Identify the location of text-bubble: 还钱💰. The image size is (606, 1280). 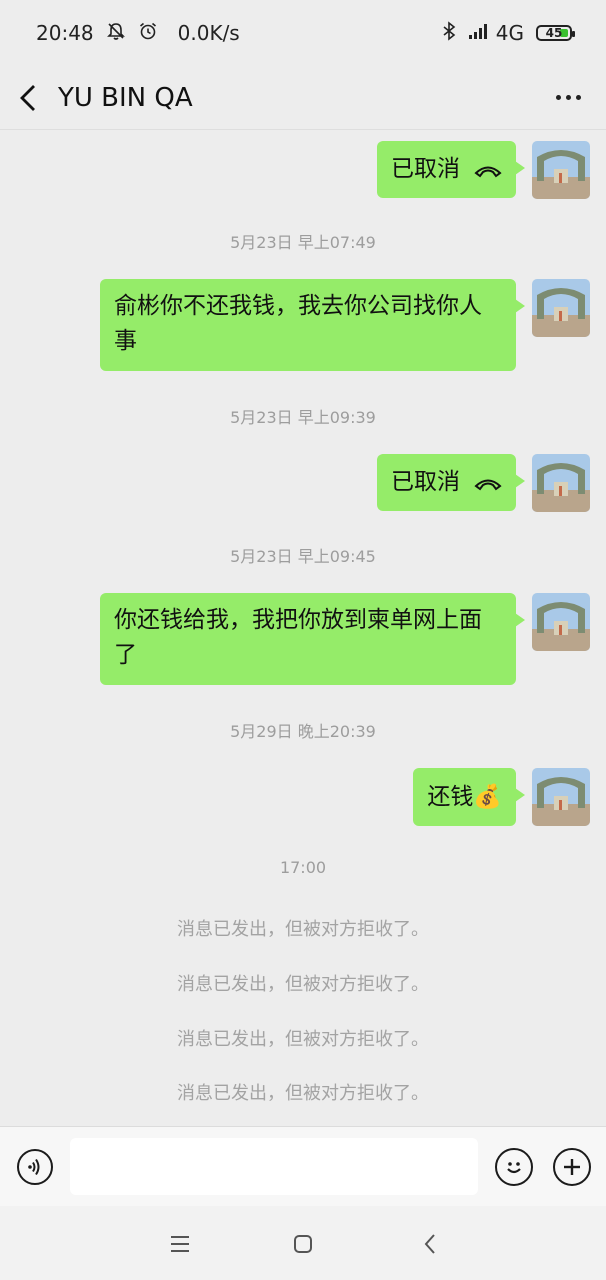
(469, 797).